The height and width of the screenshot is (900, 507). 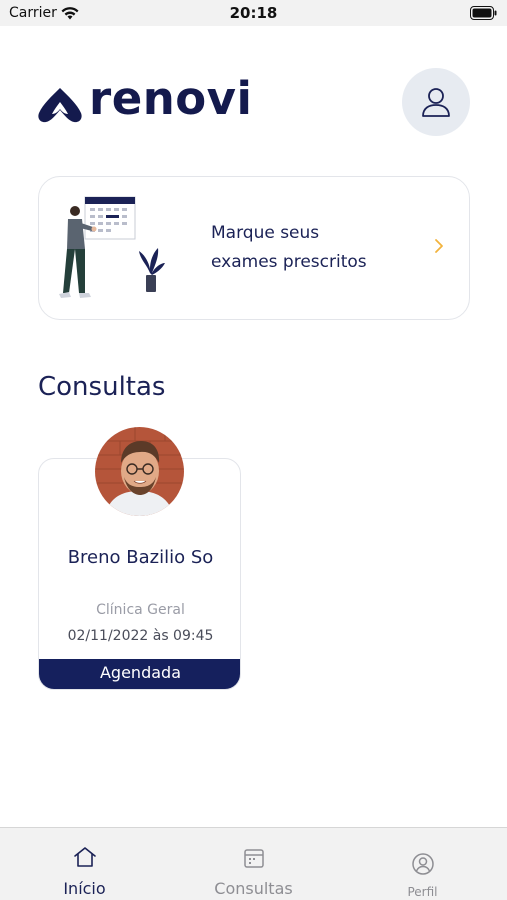 I want to click on schedule-exams-text: Marque seus exames prescritos, so click(x=289, y=248).